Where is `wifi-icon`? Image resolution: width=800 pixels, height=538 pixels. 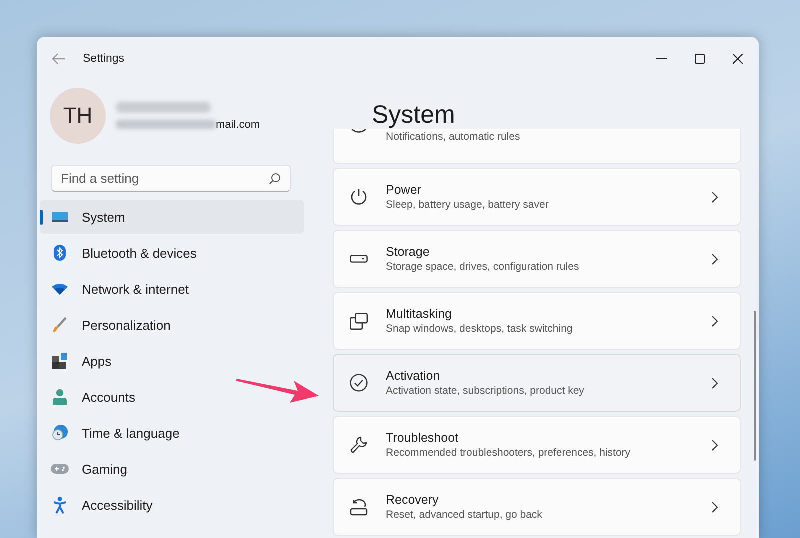 wifi-icon is located at coordinates (60, 289).